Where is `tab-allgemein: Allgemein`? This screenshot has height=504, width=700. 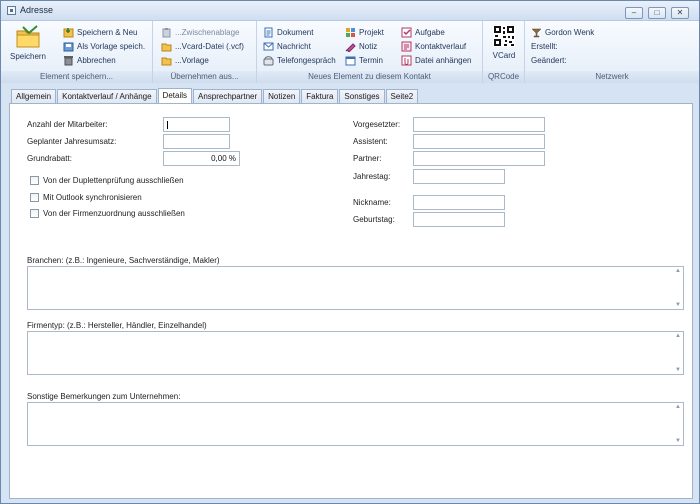 tab-allgemein: Allgemein is located at coordinates (34, 96).